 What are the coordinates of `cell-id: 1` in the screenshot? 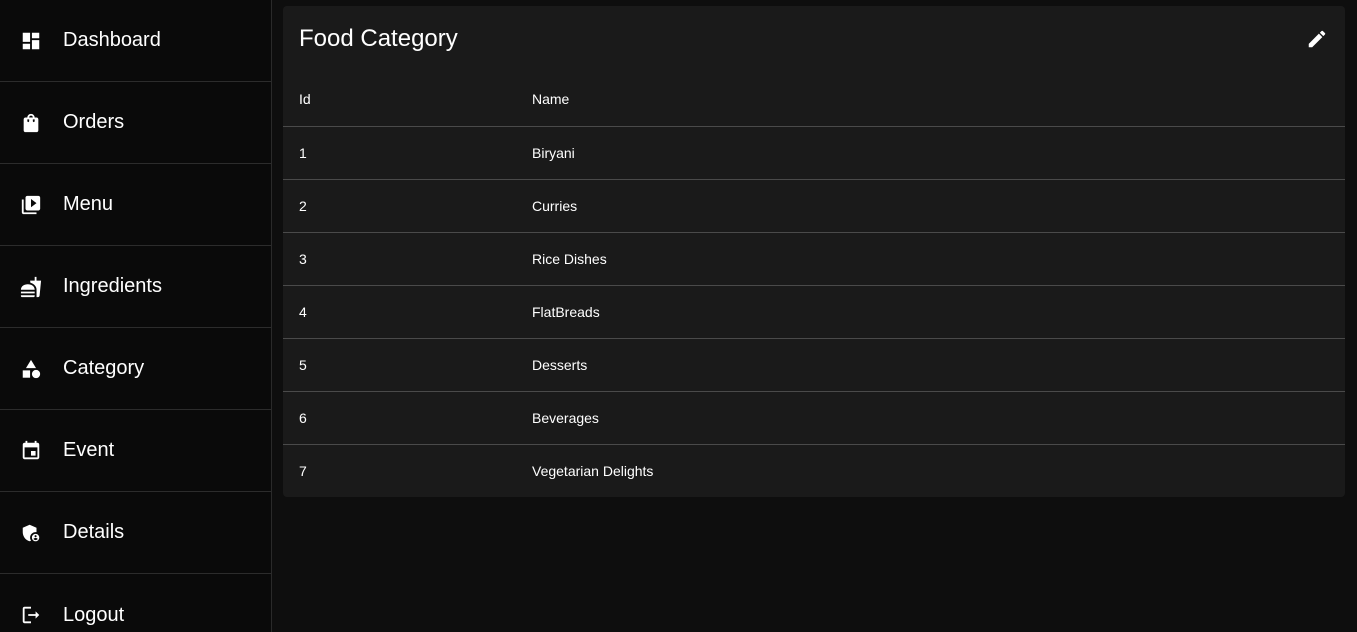 It's located at (399, 153).